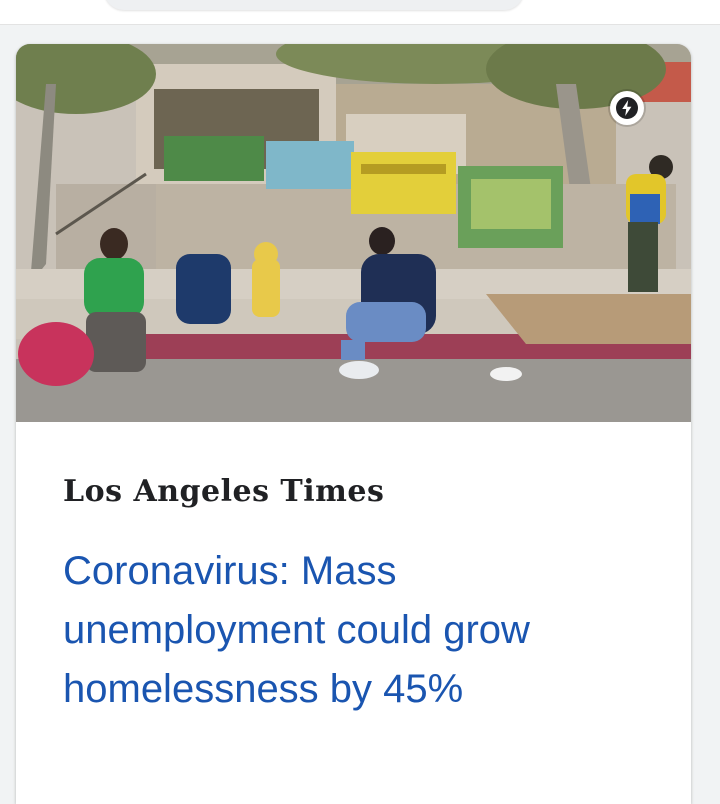  Describe the element at coordinates (314, 5) in the screenshot. I see `search-bar` at that location.